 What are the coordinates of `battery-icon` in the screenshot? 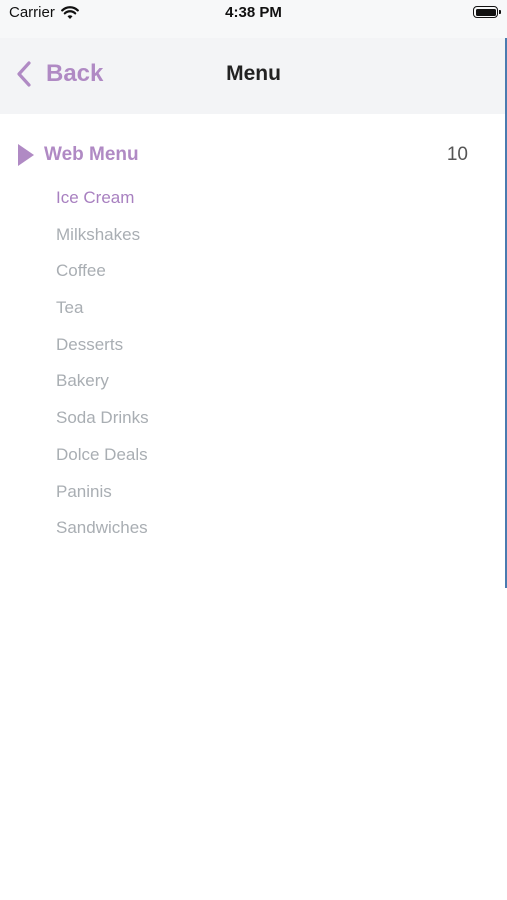 It's located at (487, 12).